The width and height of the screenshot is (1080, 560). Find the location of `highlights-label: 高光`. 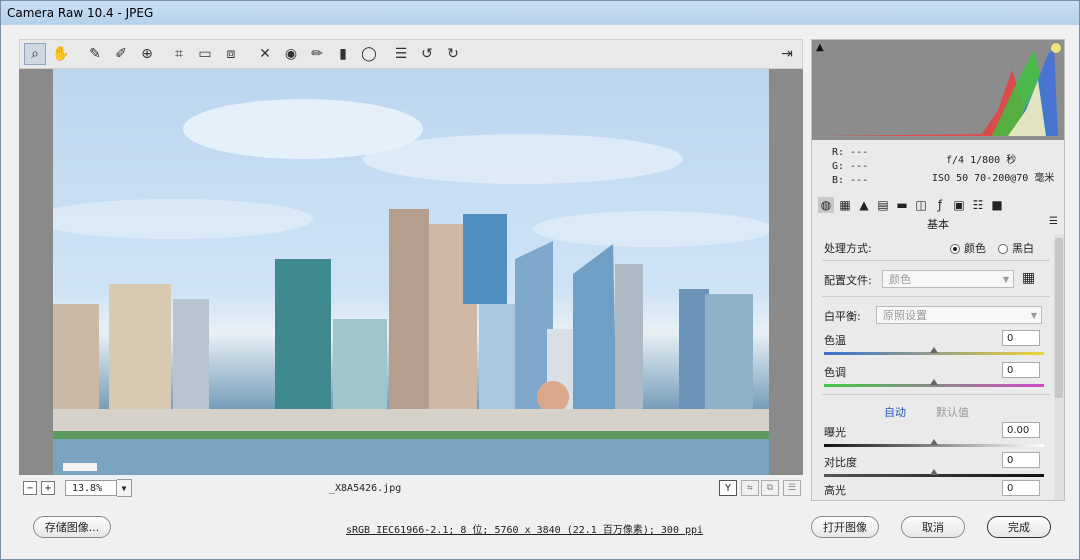

highlights-label: 高光 is located at coordinates (835, 490).